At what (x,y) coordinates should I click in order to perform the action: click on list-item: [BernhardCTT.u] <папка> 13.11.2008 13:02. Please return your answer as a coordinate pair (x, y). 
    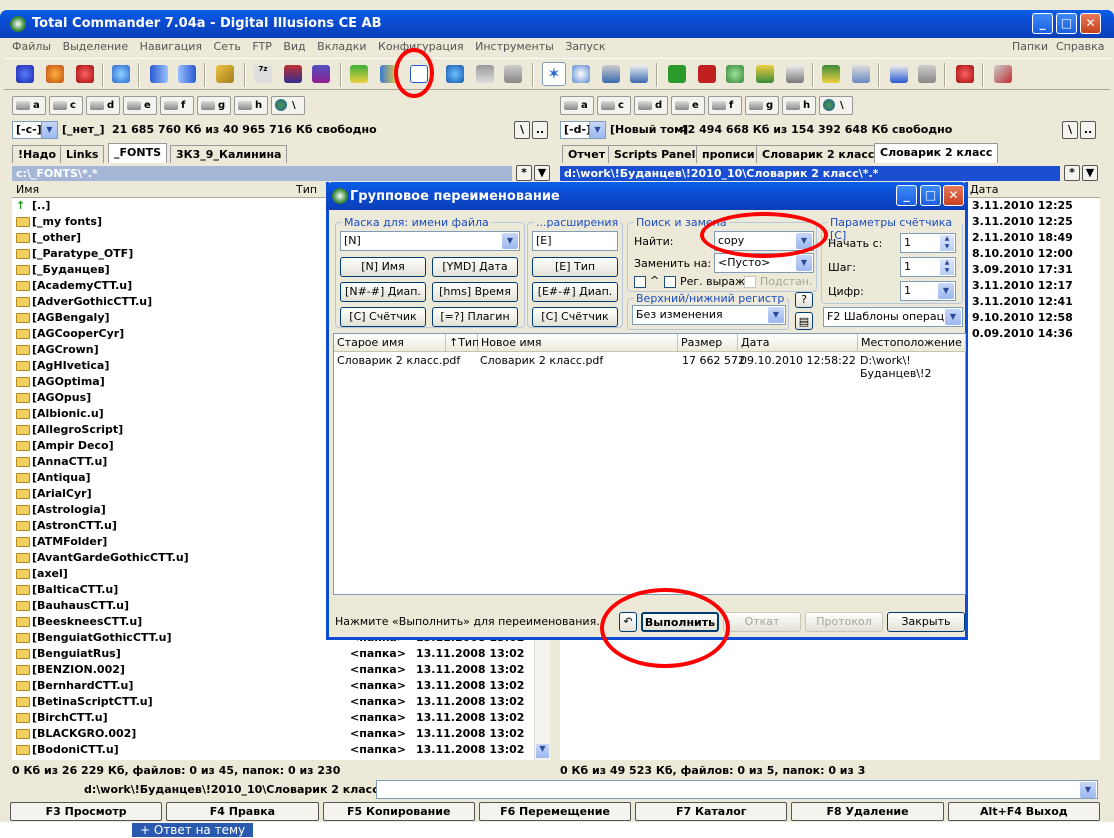
    Looking at the image, I should click on (273, 686).